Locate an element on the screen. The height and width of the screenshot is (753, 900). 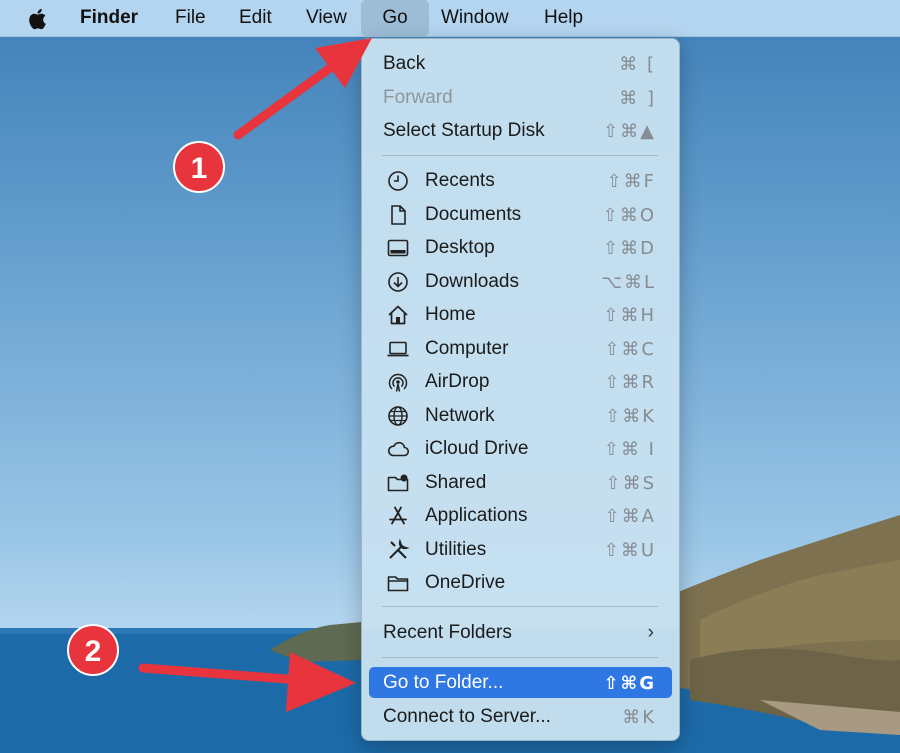
menu-item-label: Back is located at coordinates (404, 63).